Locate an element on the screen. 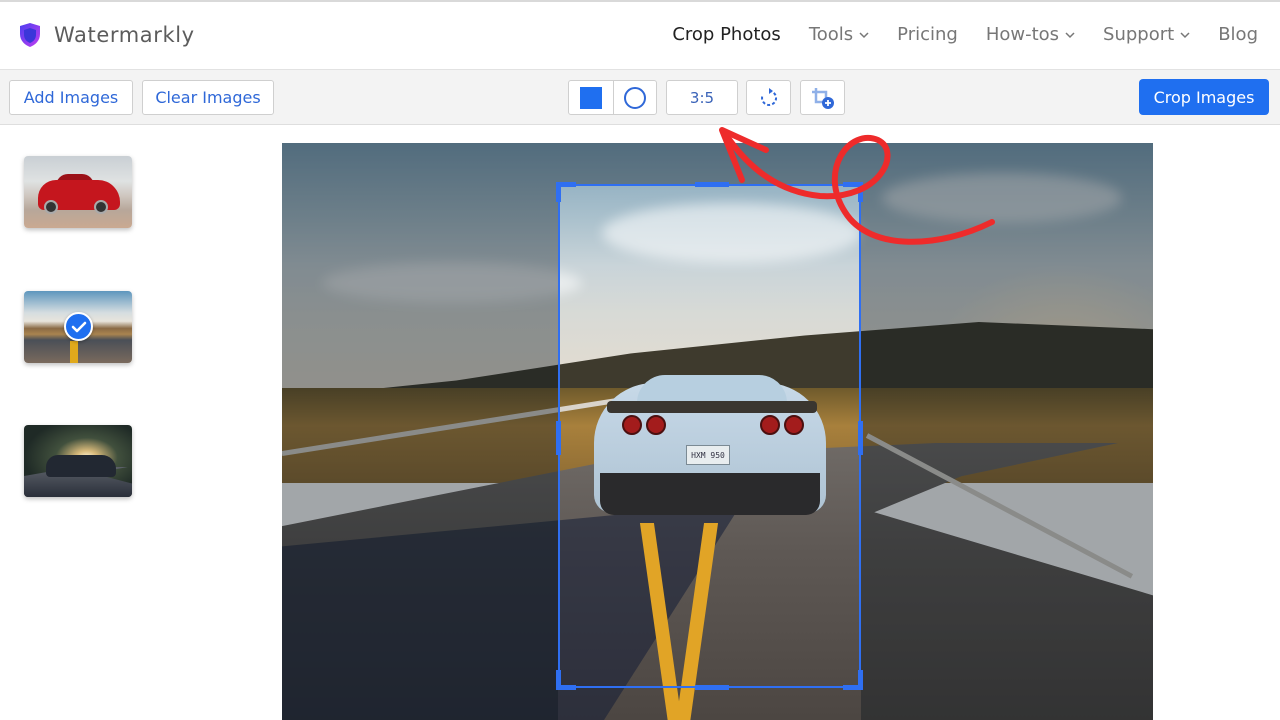 Image resolution: width=1280 pixels, height=720 pixels. nav-how-tos: How-tos is located at coordinates (1030, 34).